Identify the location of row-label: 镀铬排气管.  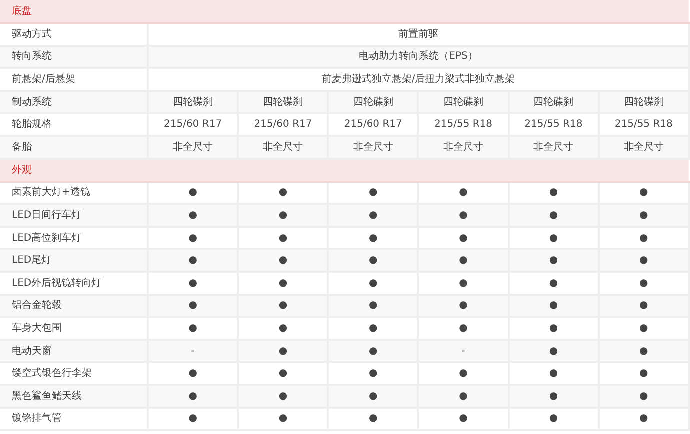
(74, 419).